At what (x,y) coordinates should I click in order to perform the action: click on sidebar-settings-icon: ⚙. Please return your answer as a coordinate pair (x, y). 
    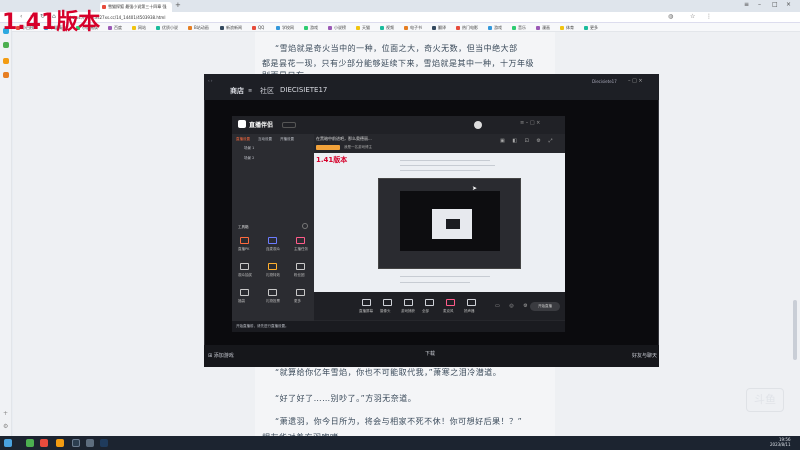
    Looking at the image, I should click on (5, 426).